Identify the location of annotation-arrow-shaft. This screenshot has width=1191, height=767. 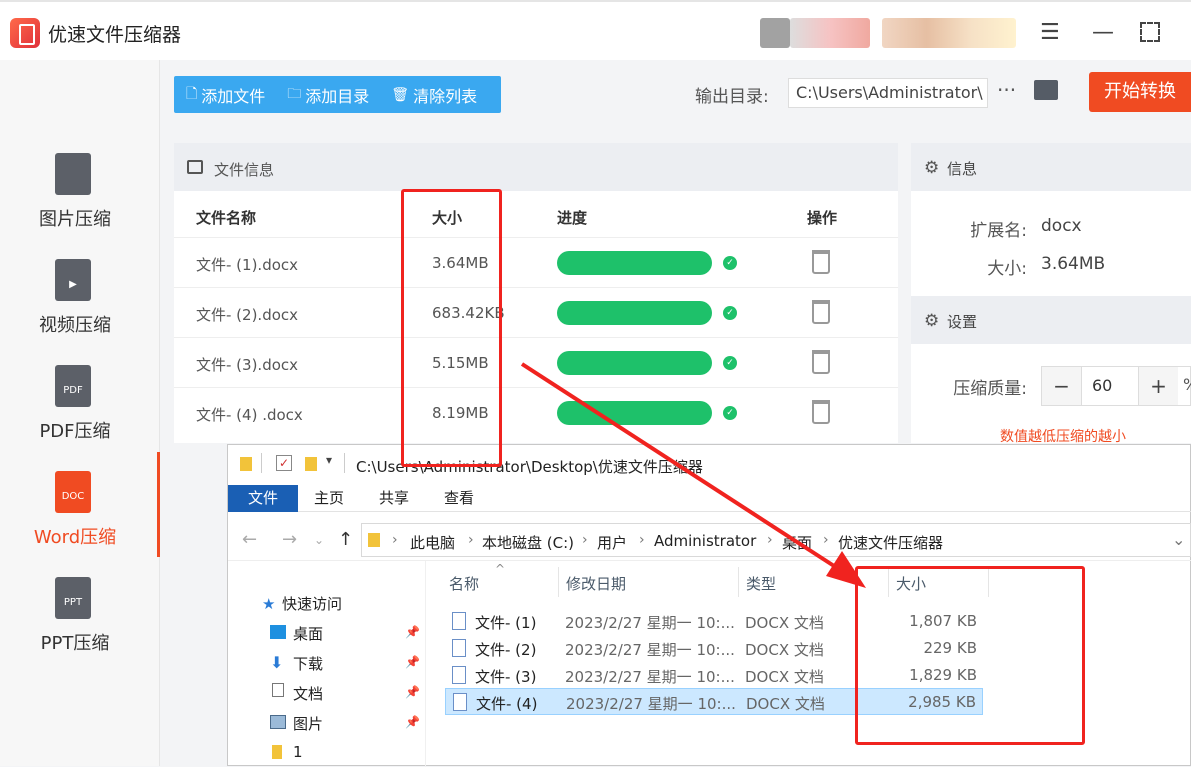
(685, 469).